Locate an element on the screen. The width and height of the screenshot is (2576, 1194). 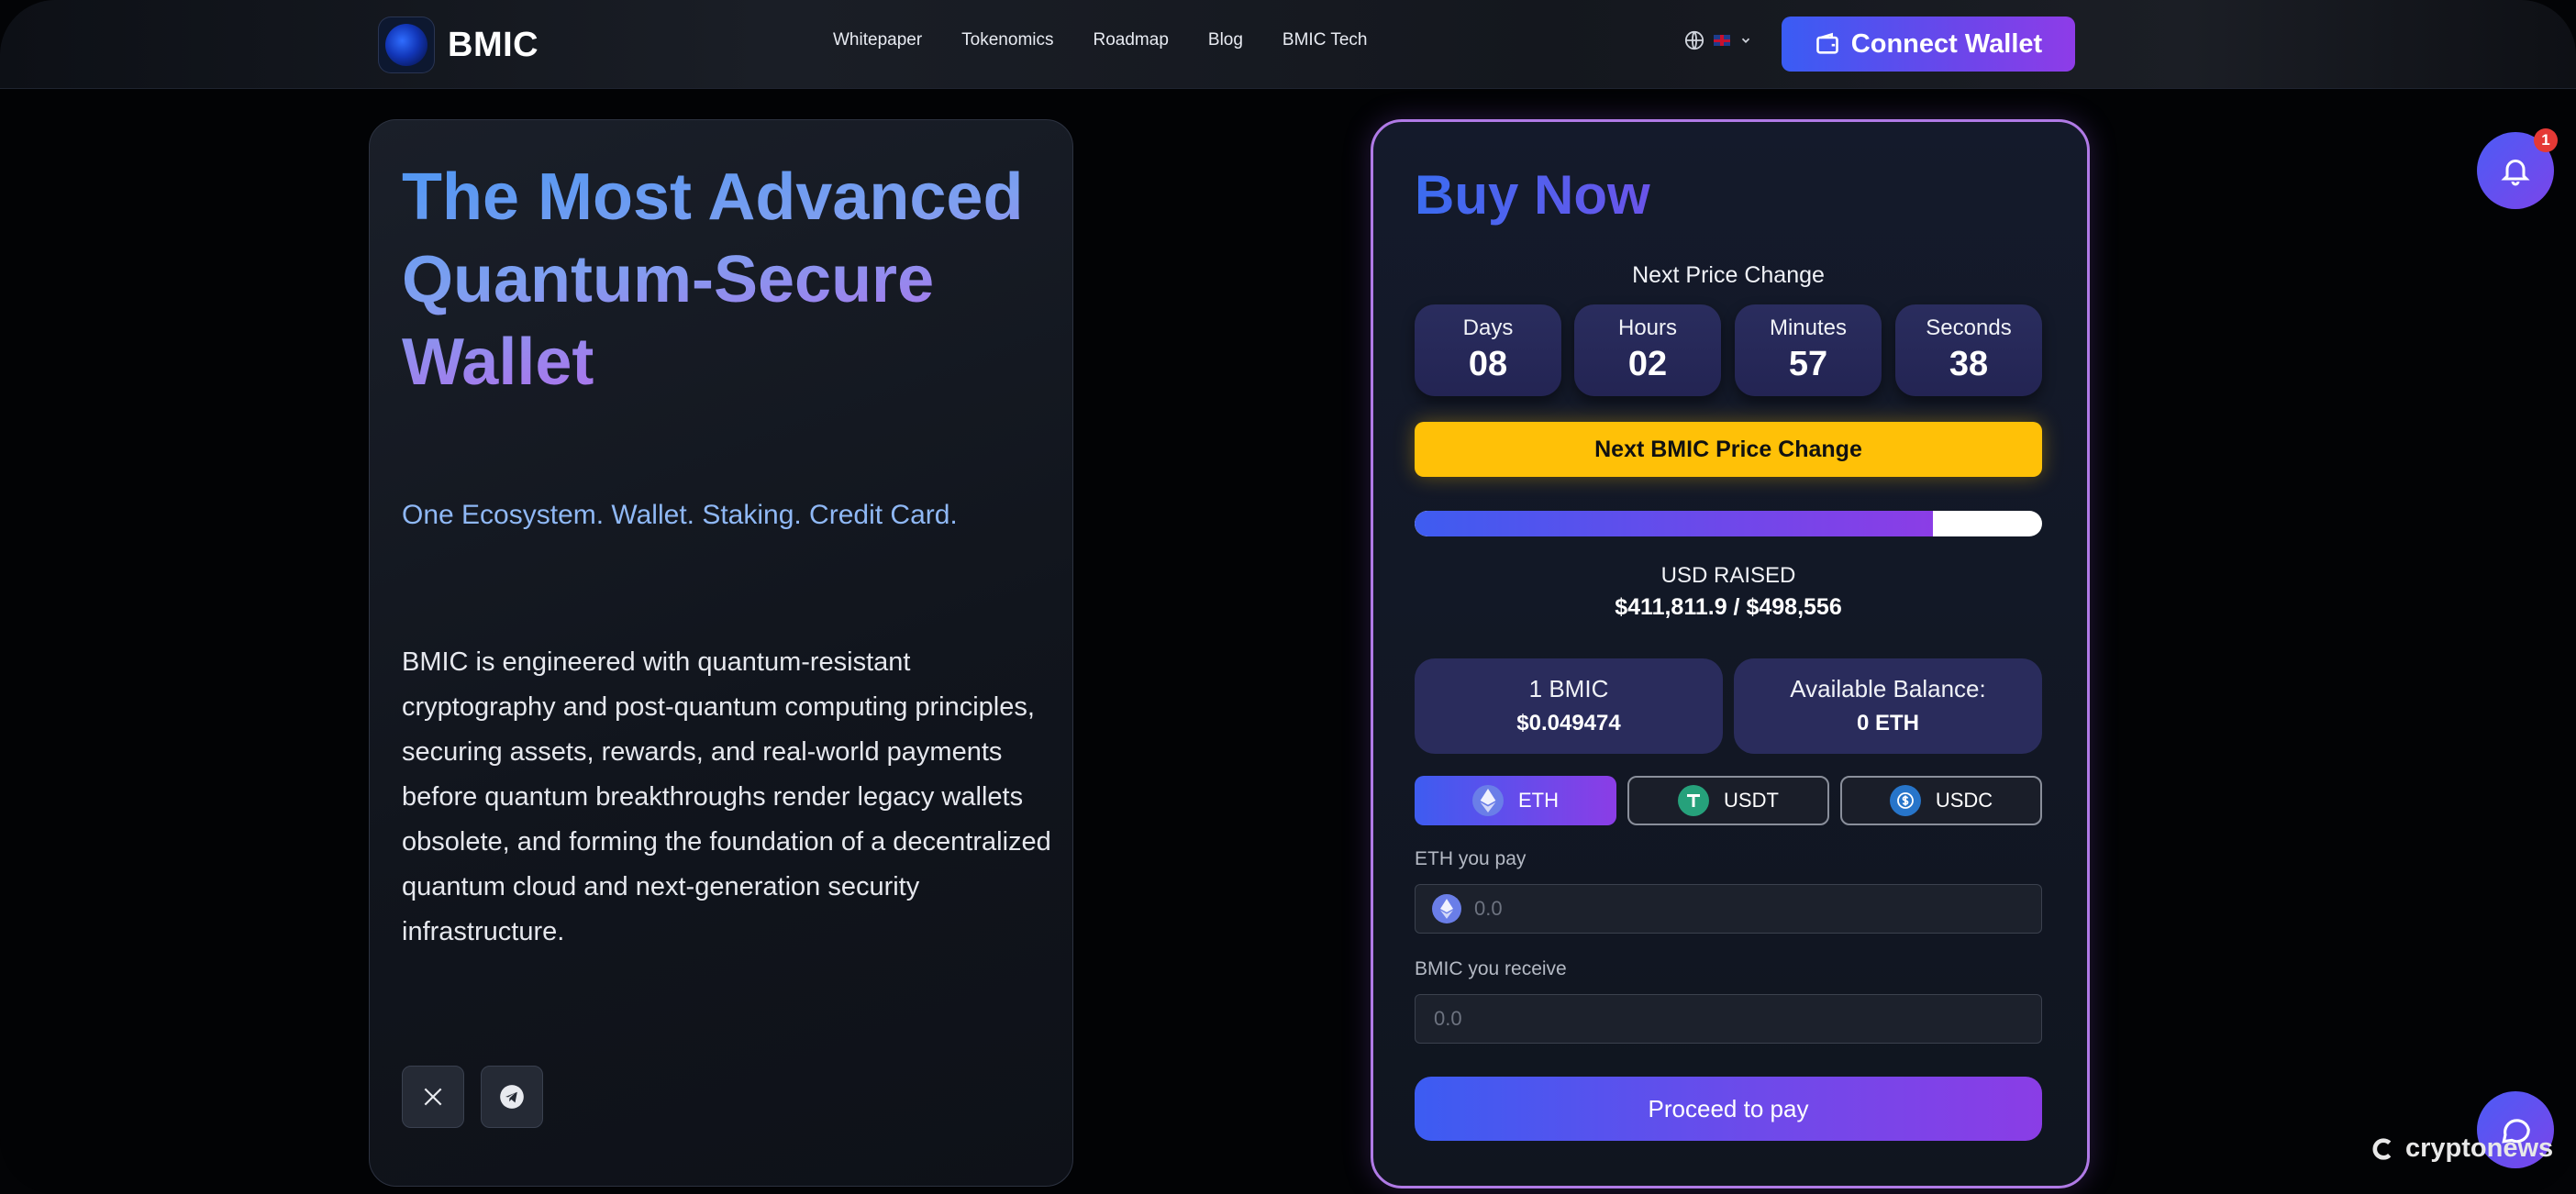
pay-amount-input is located at coordinates (1731, 909).